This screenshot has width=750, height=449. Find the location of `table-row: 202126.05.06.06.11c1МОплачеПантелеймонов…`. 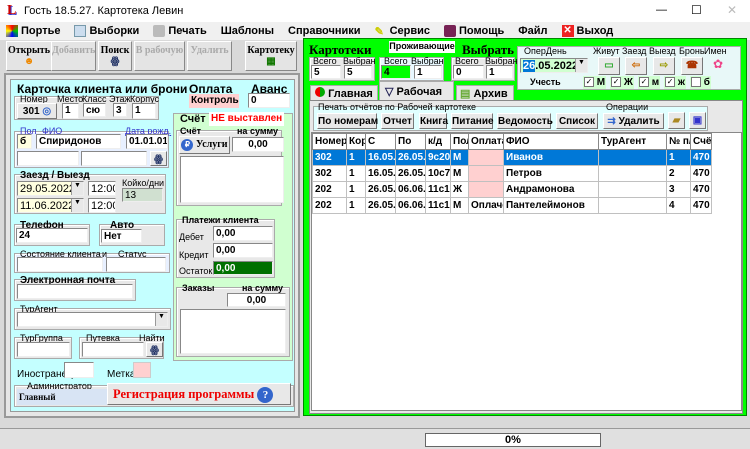

table-row: 202126.05.06.06.11c1МОплачеПантелеймонов… is located at coordinates (512, 205).